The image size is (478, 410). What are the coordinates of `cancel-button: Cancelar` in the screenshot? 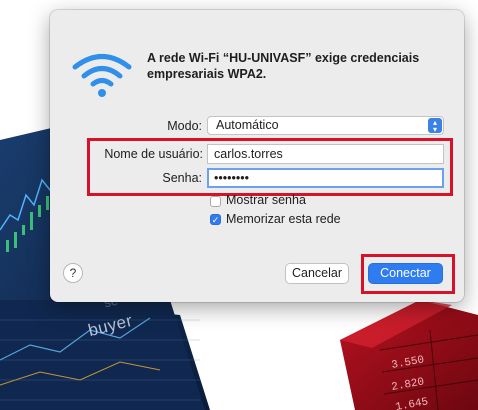 It's located at (317, 273).